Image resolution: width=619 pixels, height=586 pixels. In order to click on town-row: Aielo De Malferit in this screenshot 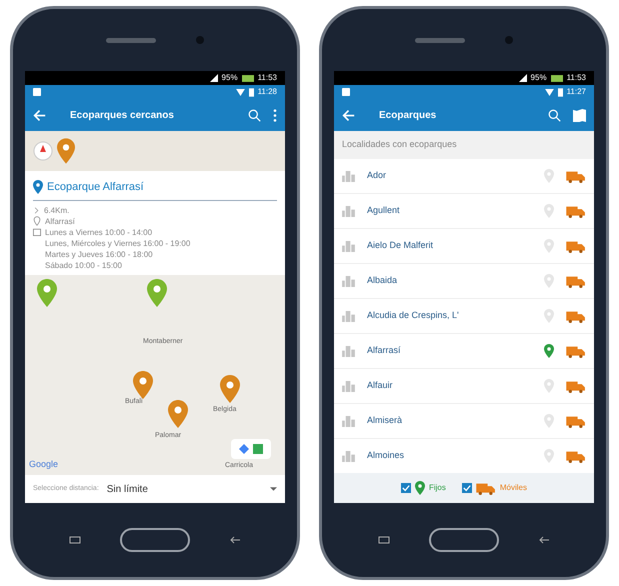, I will do `click(464, 246)`.